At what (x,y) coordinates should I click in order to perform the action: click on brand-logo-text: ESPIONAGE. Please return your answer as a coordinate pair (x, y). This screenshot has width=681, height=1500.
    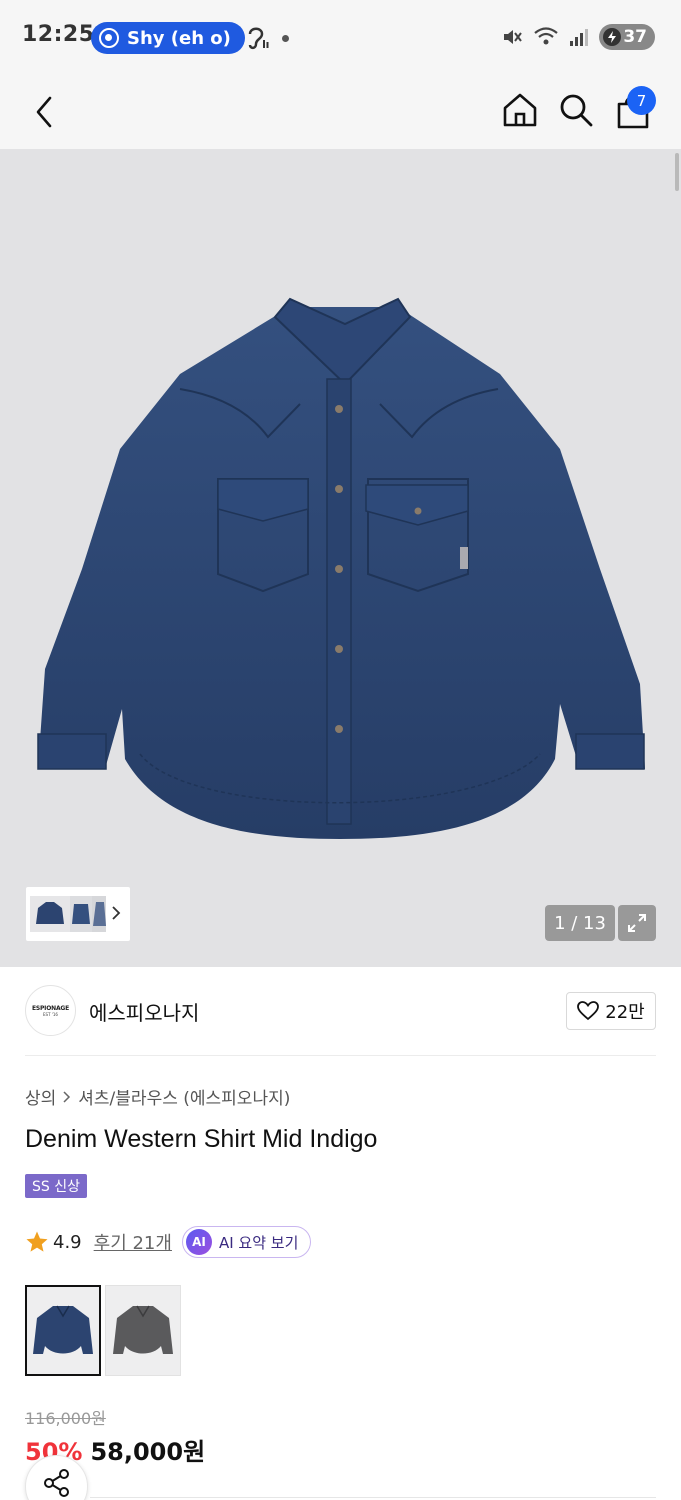
    Looking at the image, I should click on (50, 1008).